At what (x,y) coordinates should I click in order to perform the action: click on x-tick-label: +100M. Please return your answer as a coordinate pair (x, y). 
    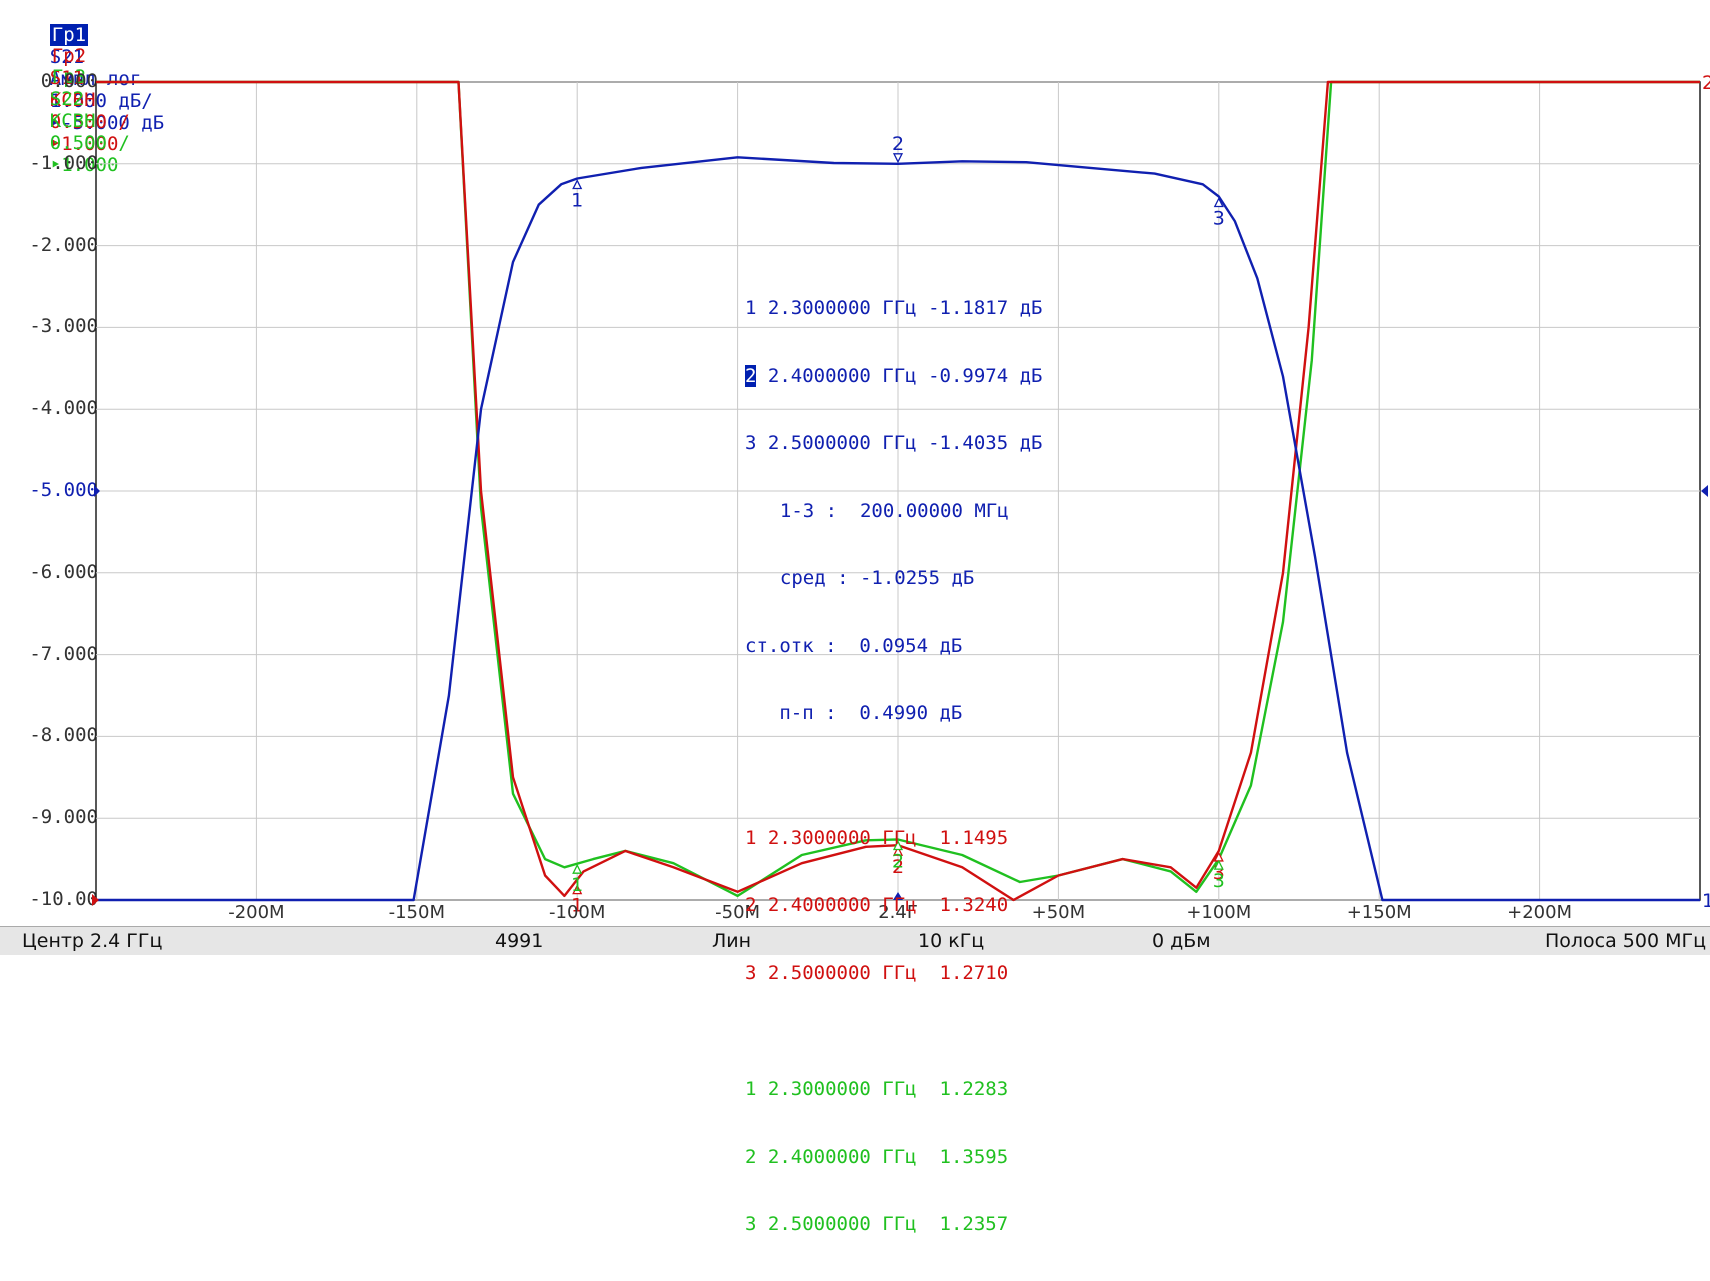
    Looking at the image, I should click on (1219, 912).